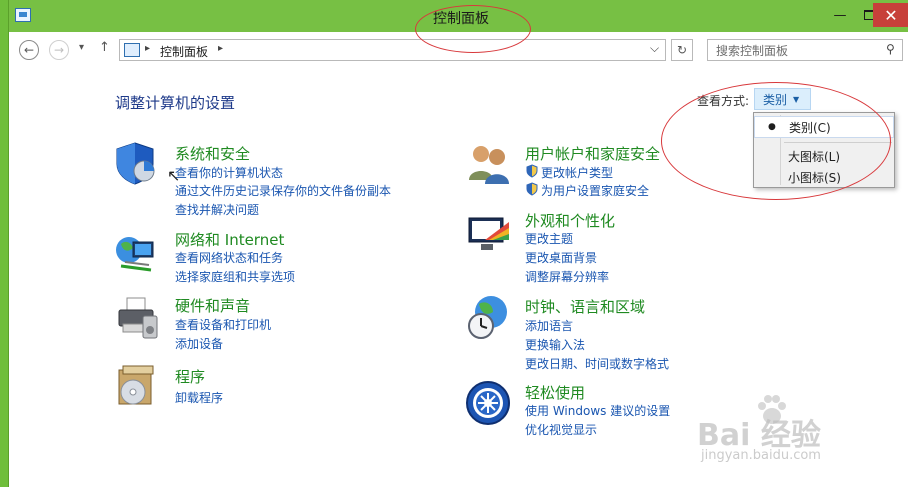 This screenshot has width=908, height=487. I want to click on search-input, so click(798, 51).